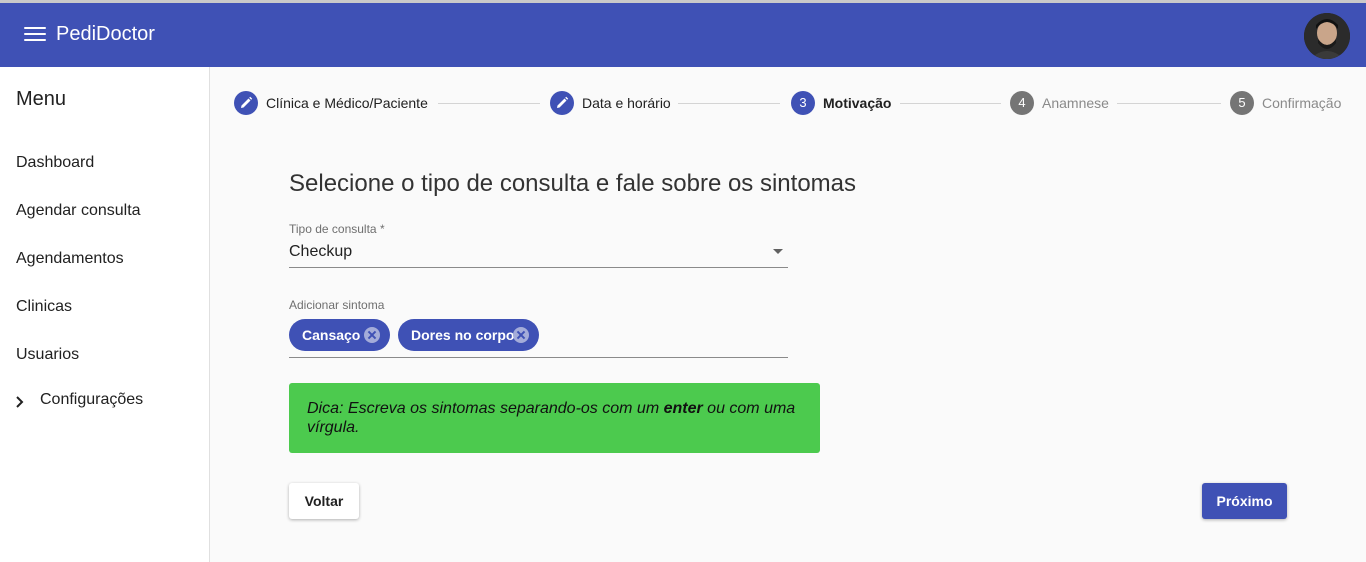 This screenshot has width=1366, height=562. I want to click on step-1-label: Clínica e Médico/Paciente, so click(347, 103).